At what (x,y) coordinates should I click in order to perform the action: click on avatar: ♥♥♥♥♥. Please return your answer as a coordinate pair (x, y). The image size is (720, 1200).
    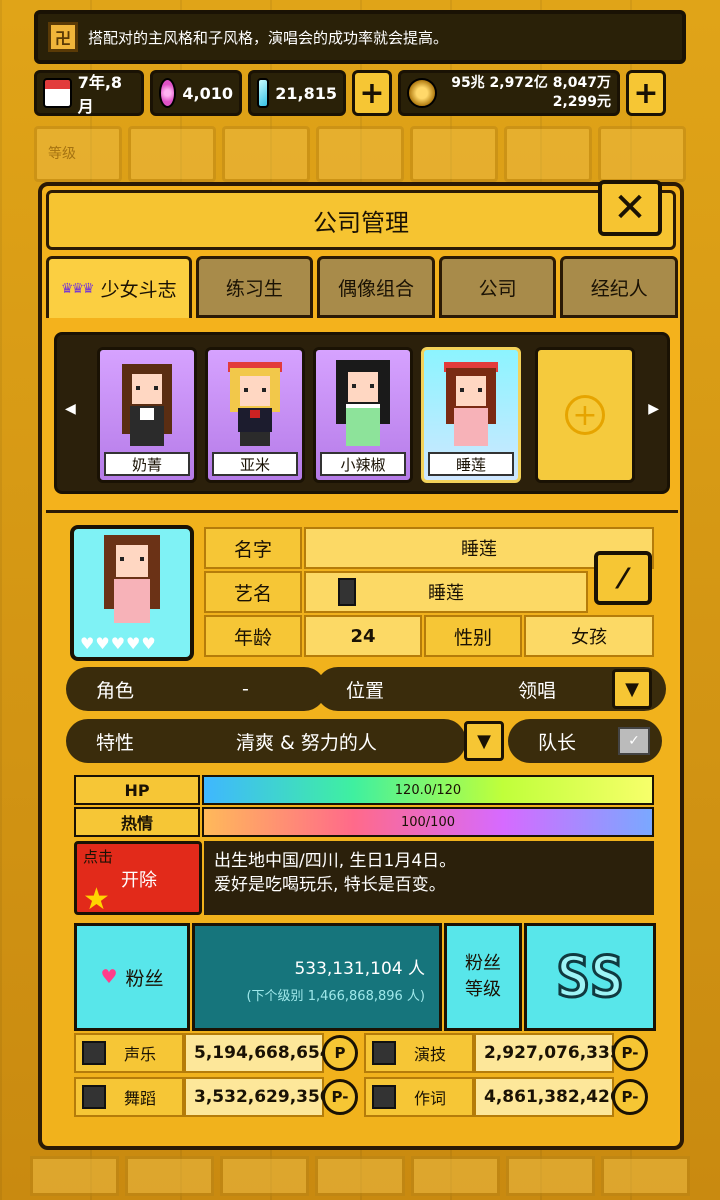
    Looking at the image, I should click on (132, 593).